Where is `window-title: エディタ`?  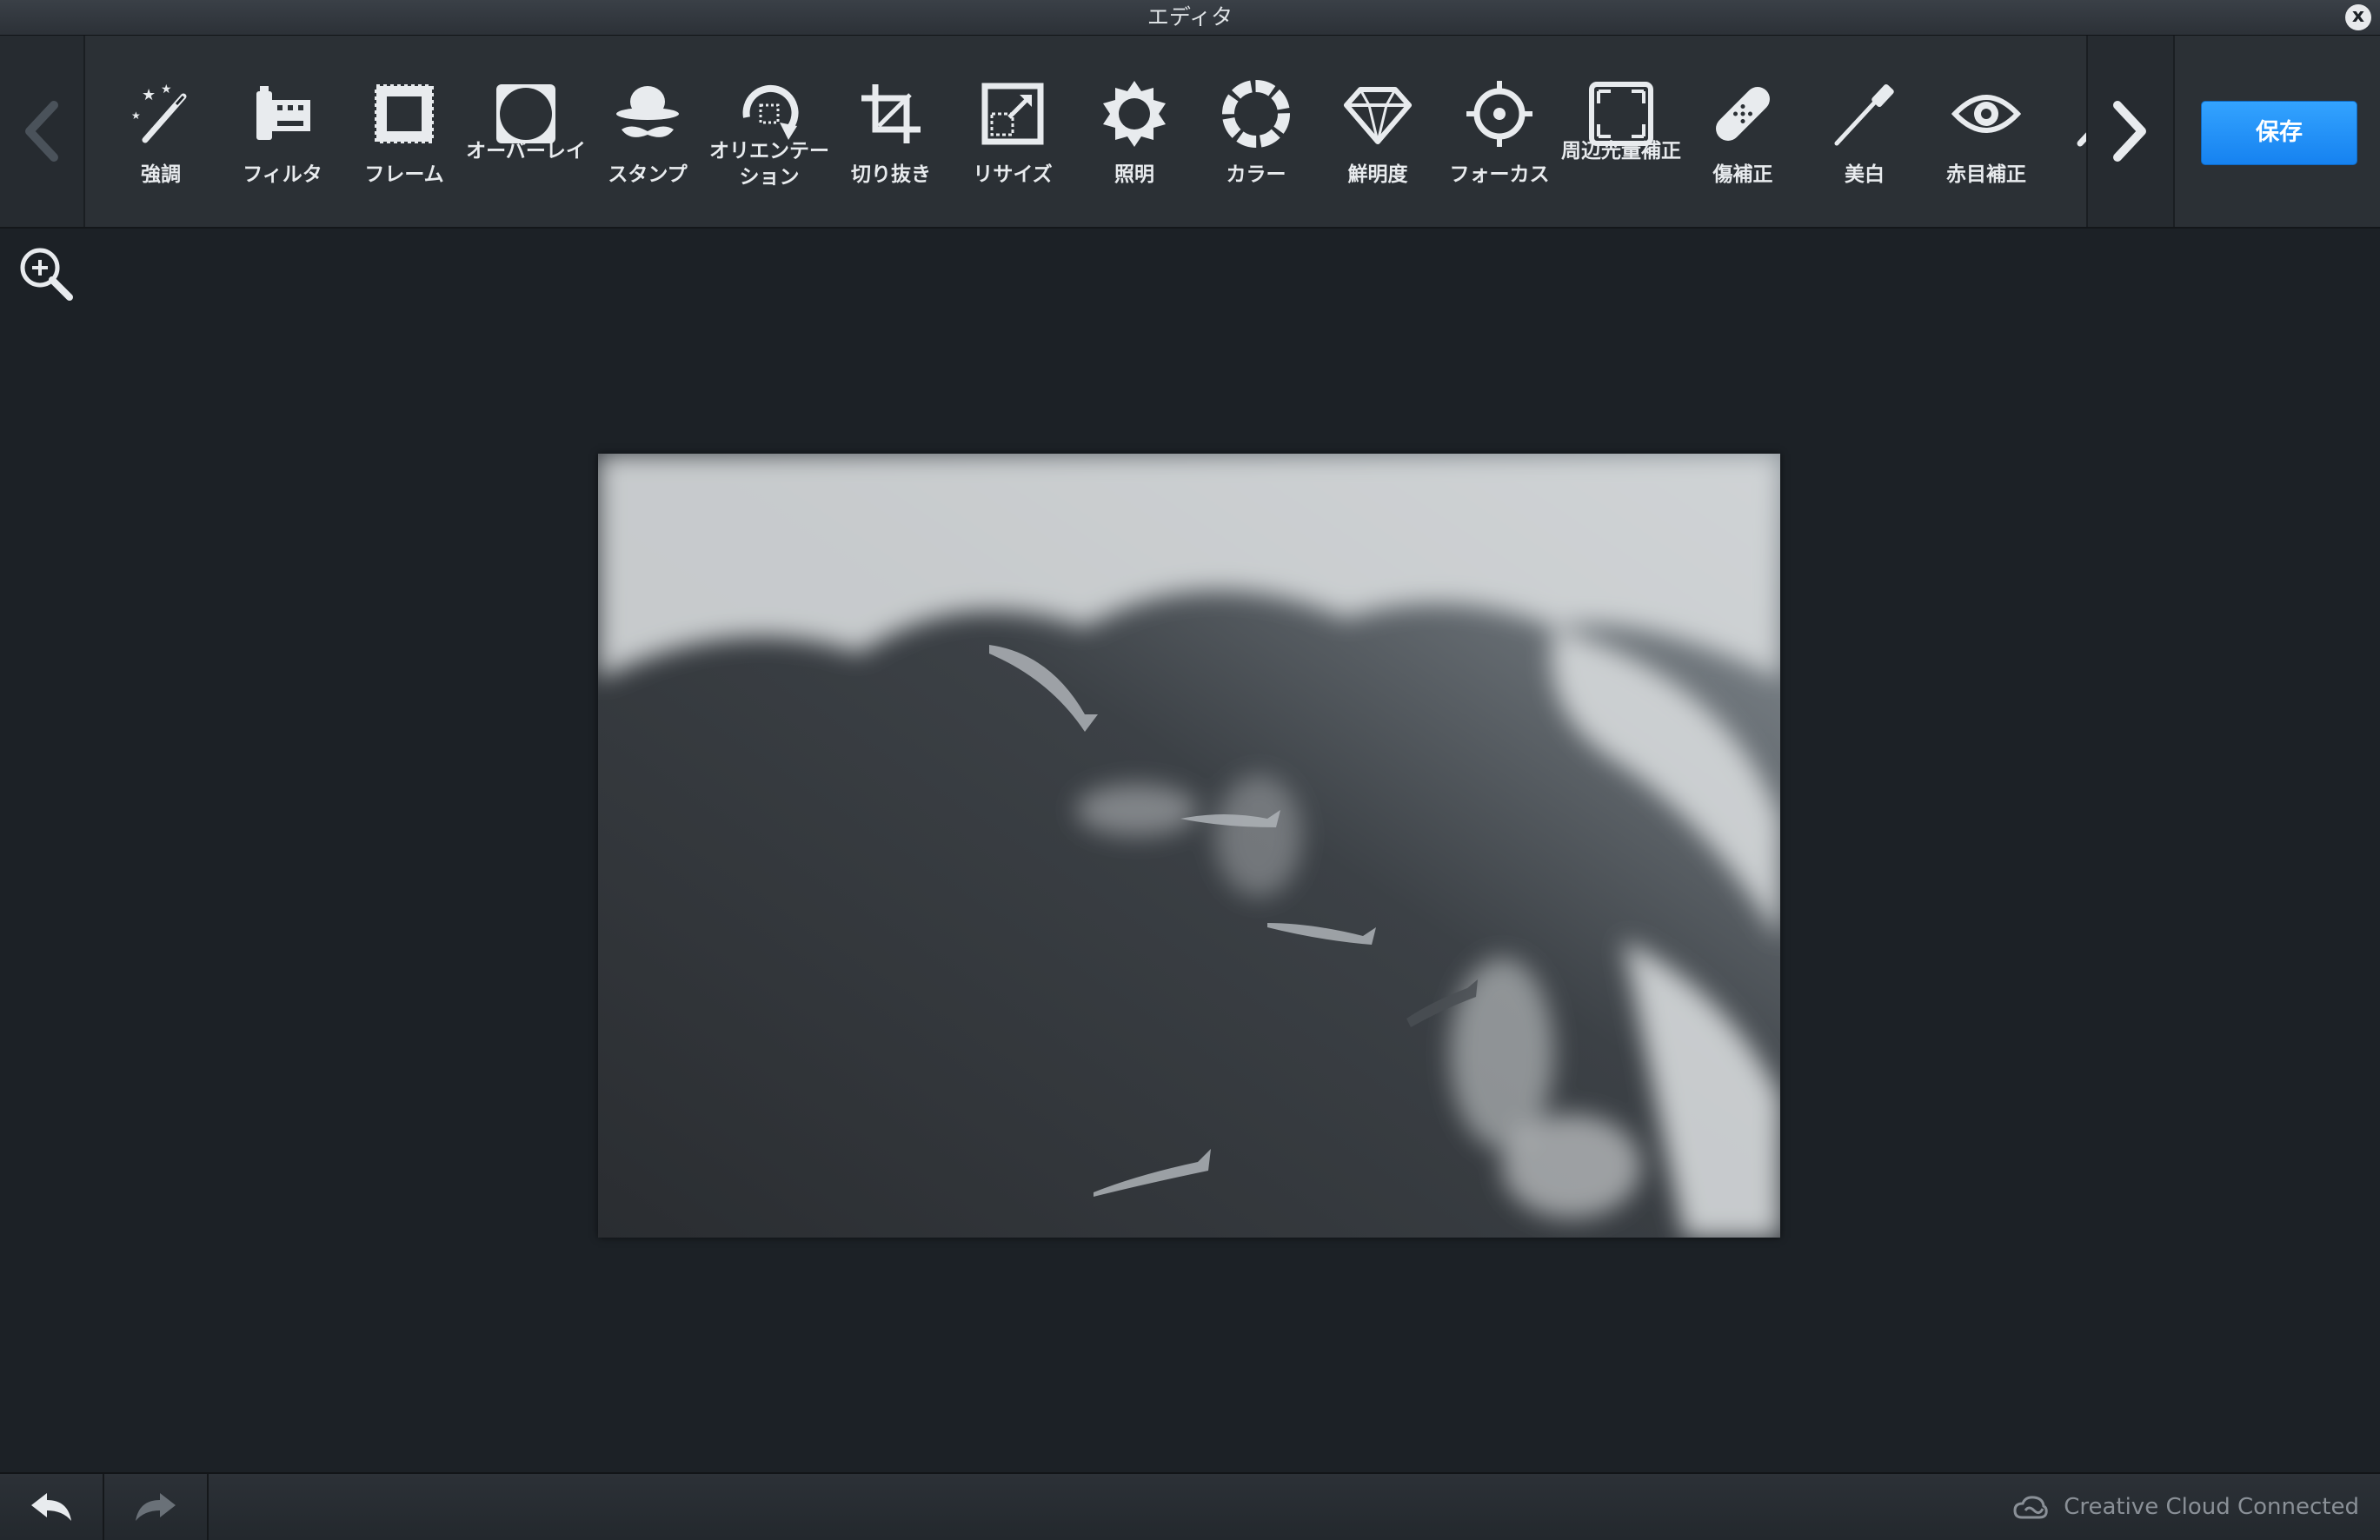 window-title: エディタ is located at coordinates (1190, 17).